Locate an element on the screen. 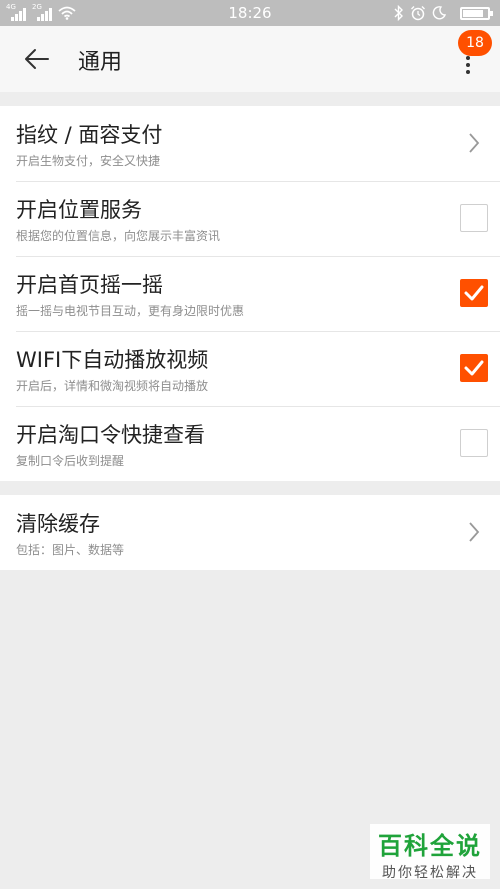 Image resolution: width=500 pixels, height=889 pixels. setting-row-location: 开启位置服务 根据您的位置信息，向您展示丰富资讯 is located at coordinates (250, 218).